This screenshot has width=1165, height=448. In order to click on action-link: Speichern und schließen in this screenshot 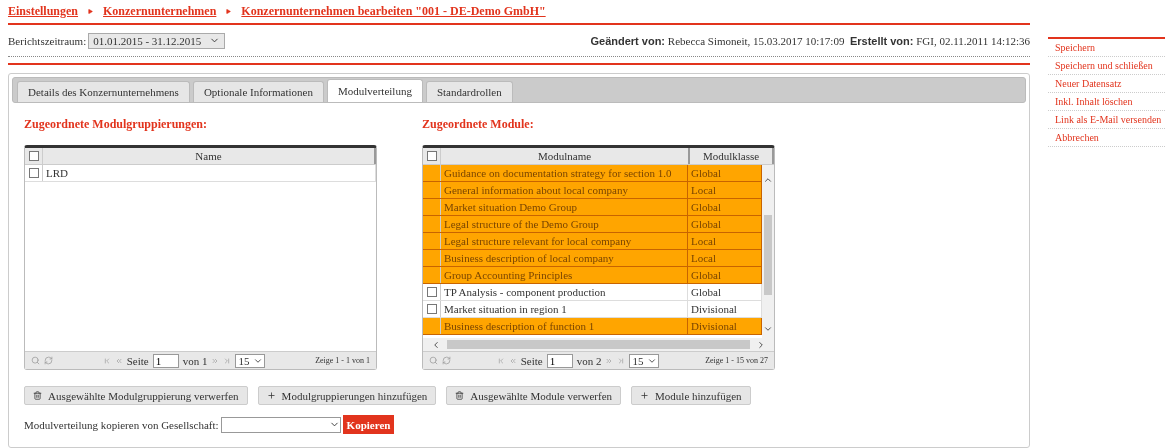, I will do `click(1106, 66)`.